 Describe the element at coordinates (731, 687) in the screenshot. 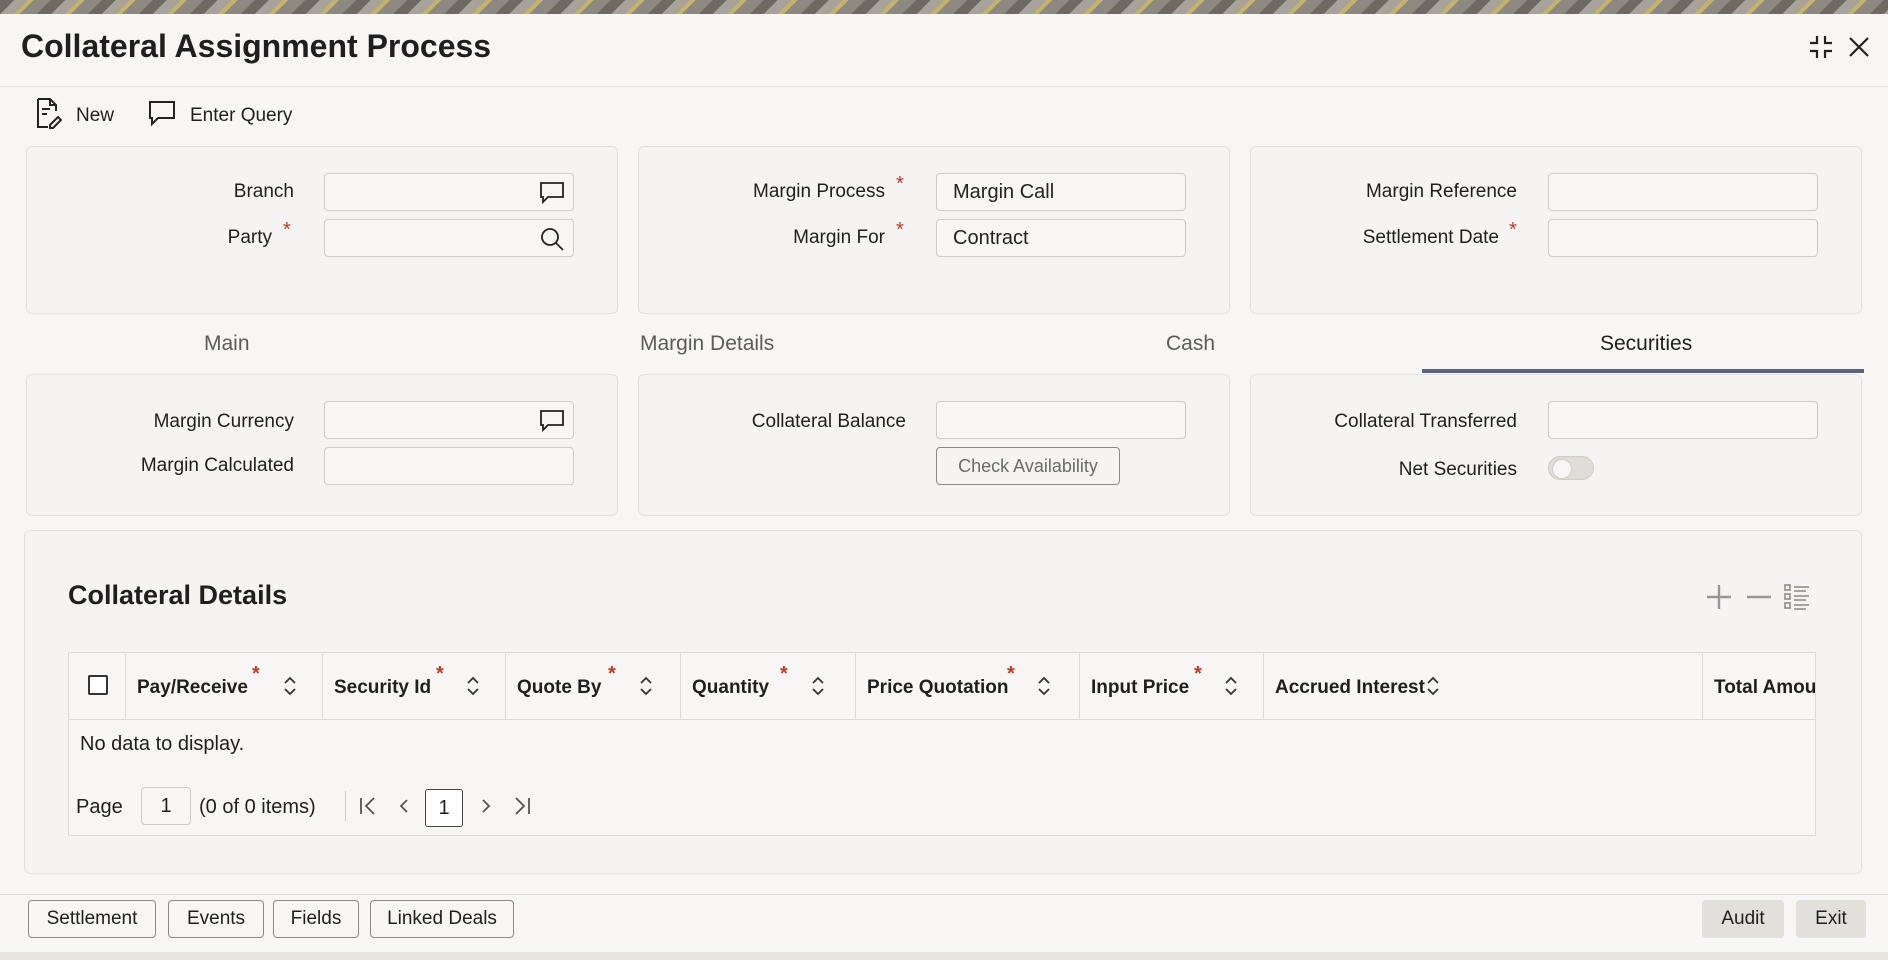

I see `col-quantity-label: Quantity` at that location.